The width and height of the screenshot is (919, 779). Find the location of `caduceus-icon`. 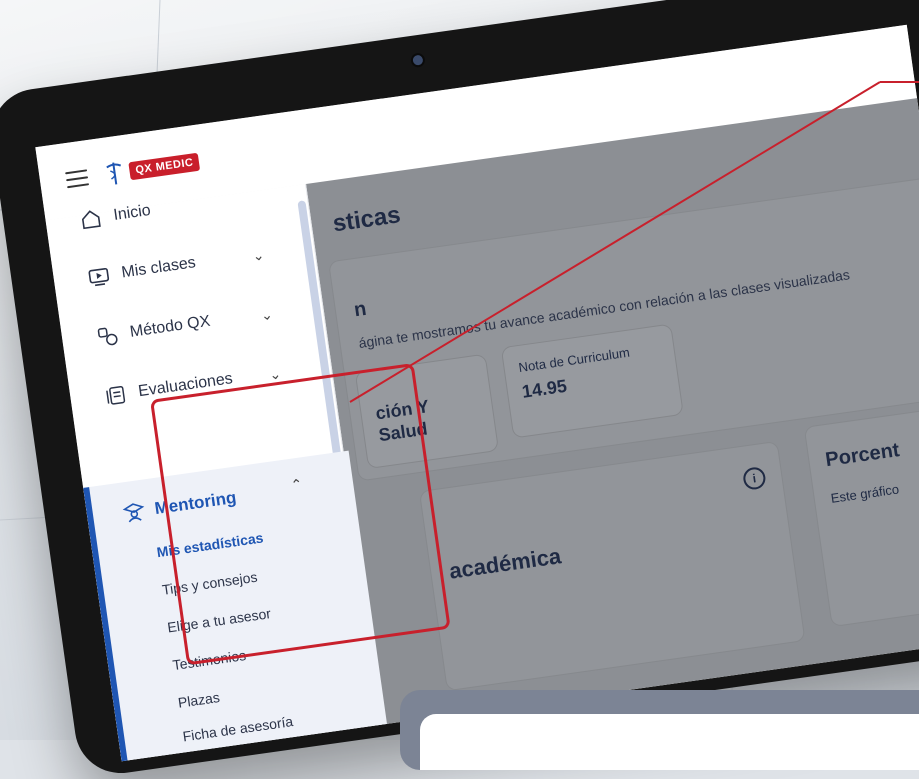

caduceus-icon is located at coordinates (114, 173).